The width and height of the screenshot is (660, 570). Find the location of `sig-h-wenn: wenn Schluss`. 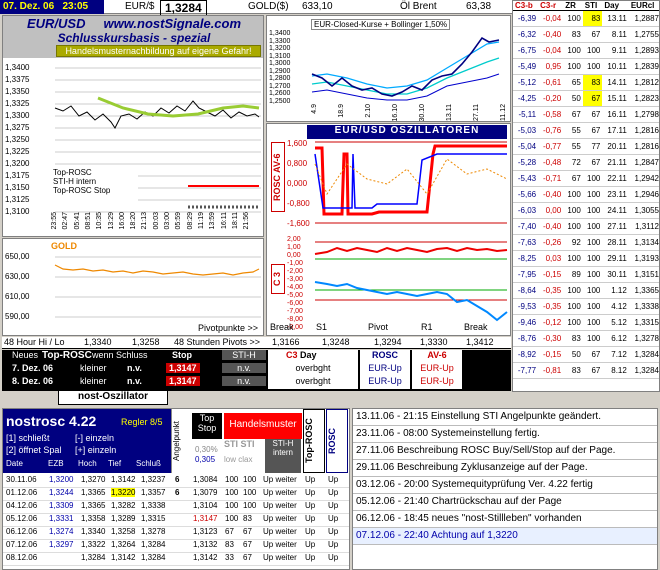

sig-h-wenn: wenn Schluss is located at coordinates (120, 355).